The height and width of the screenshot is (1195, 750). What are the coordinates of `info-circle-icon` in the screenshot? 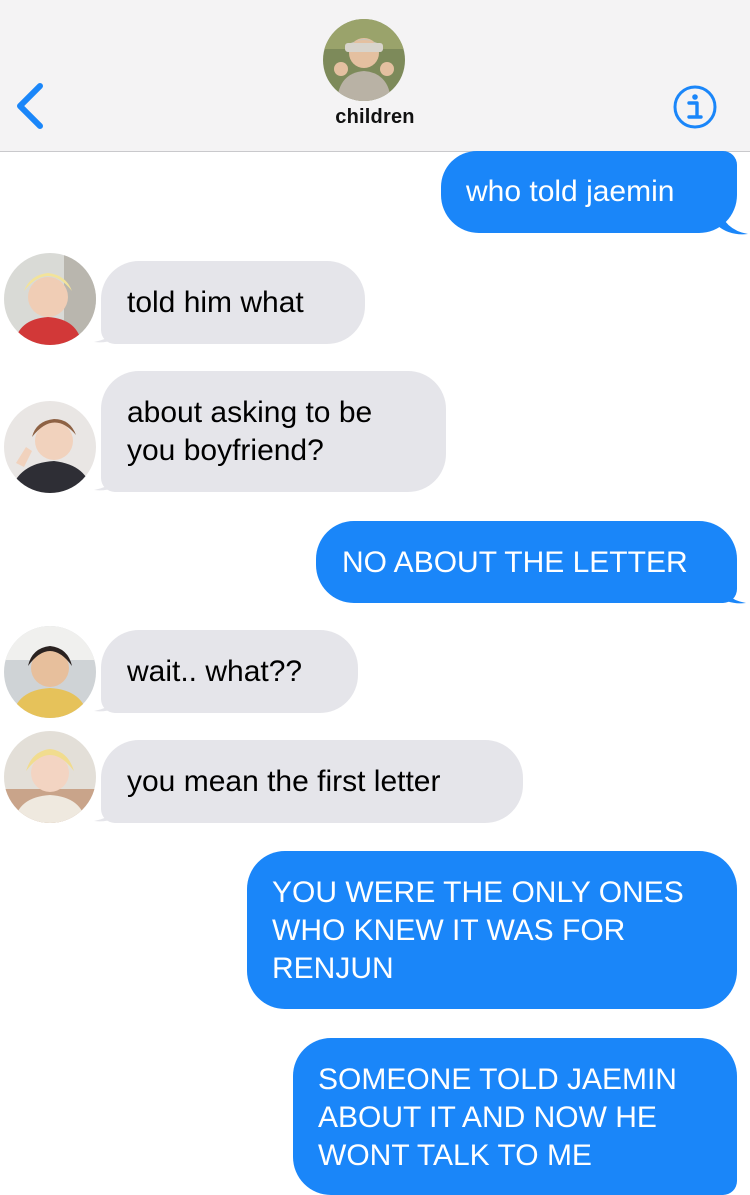 It's located at (695, 107).